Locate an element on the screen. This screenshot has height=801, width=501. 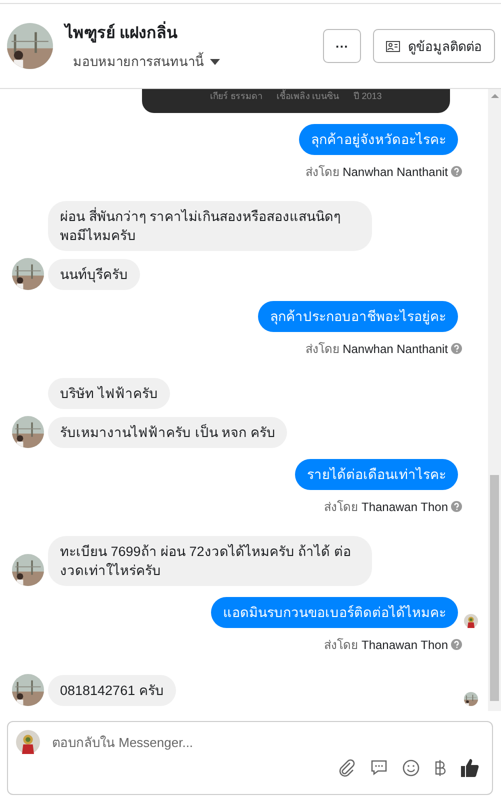
message-bubble: แอดมินรบกวนขอเบอร์ติดต่อได้ไหมคะ is located at coordinates (334, 612).